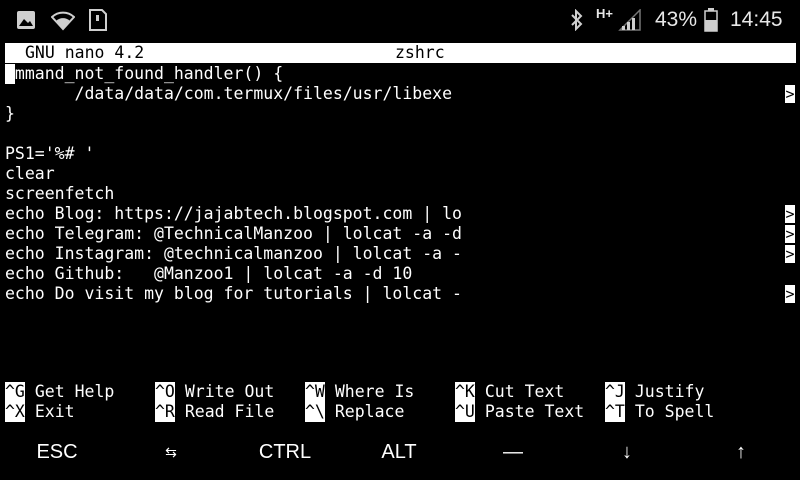 The height and width of the screenshot is (480, 800). Describe the element at coordinates (229, 94) in the screenshot. I see `editor-line: /data/data/com.termux/files/usr/libexe` at that location.